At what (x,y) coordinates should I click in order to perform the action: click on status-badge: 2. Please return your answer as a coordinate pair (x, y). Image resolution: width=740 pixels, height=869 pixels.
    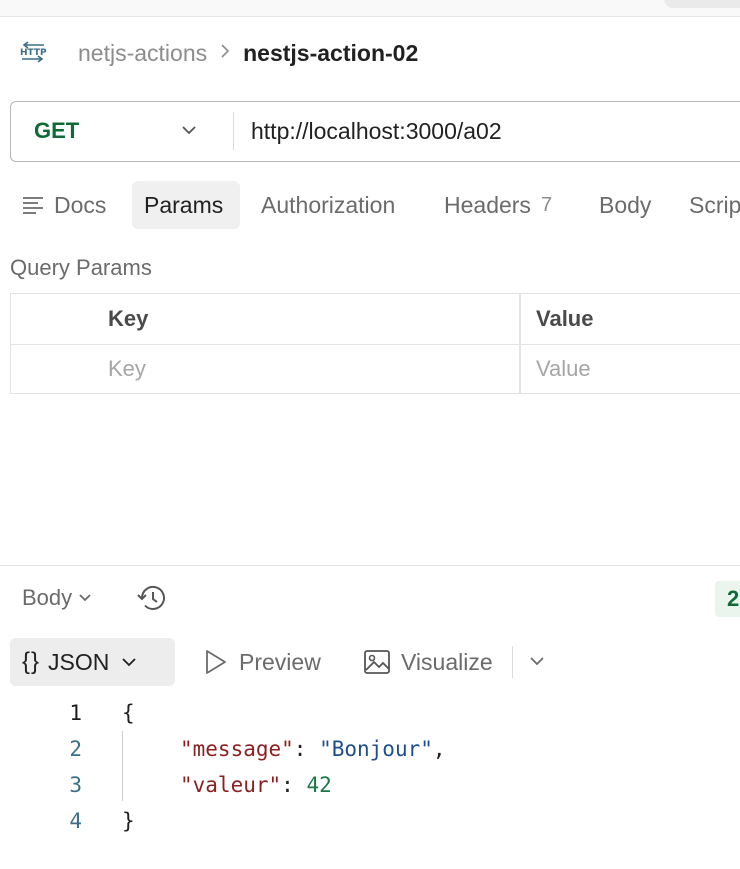
    Looking at the image, I should click on (727, 599).